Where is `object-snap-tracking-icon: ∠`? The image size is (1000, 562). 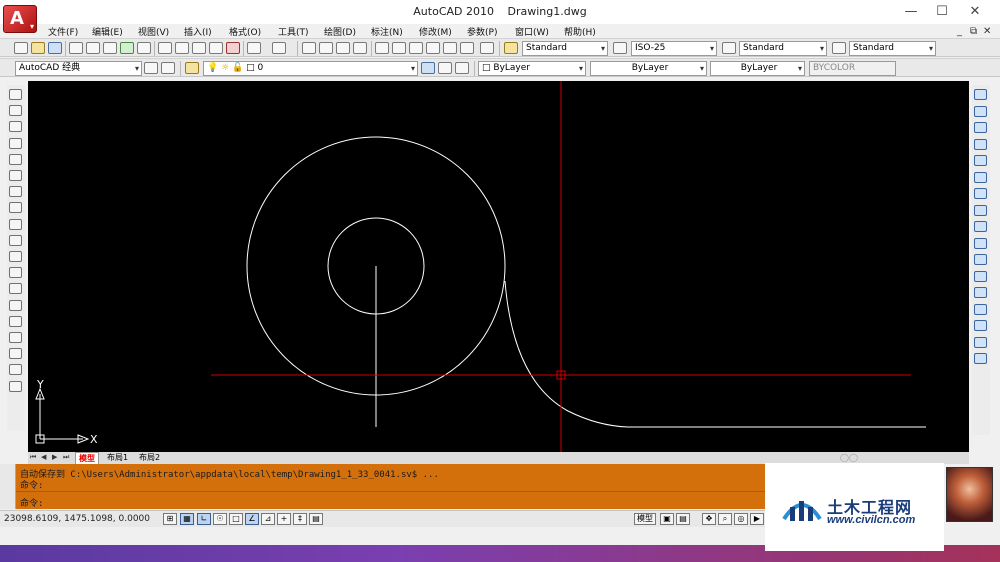 object-snap-tracking-icon: ∠ is located at coordinates (252, 519).